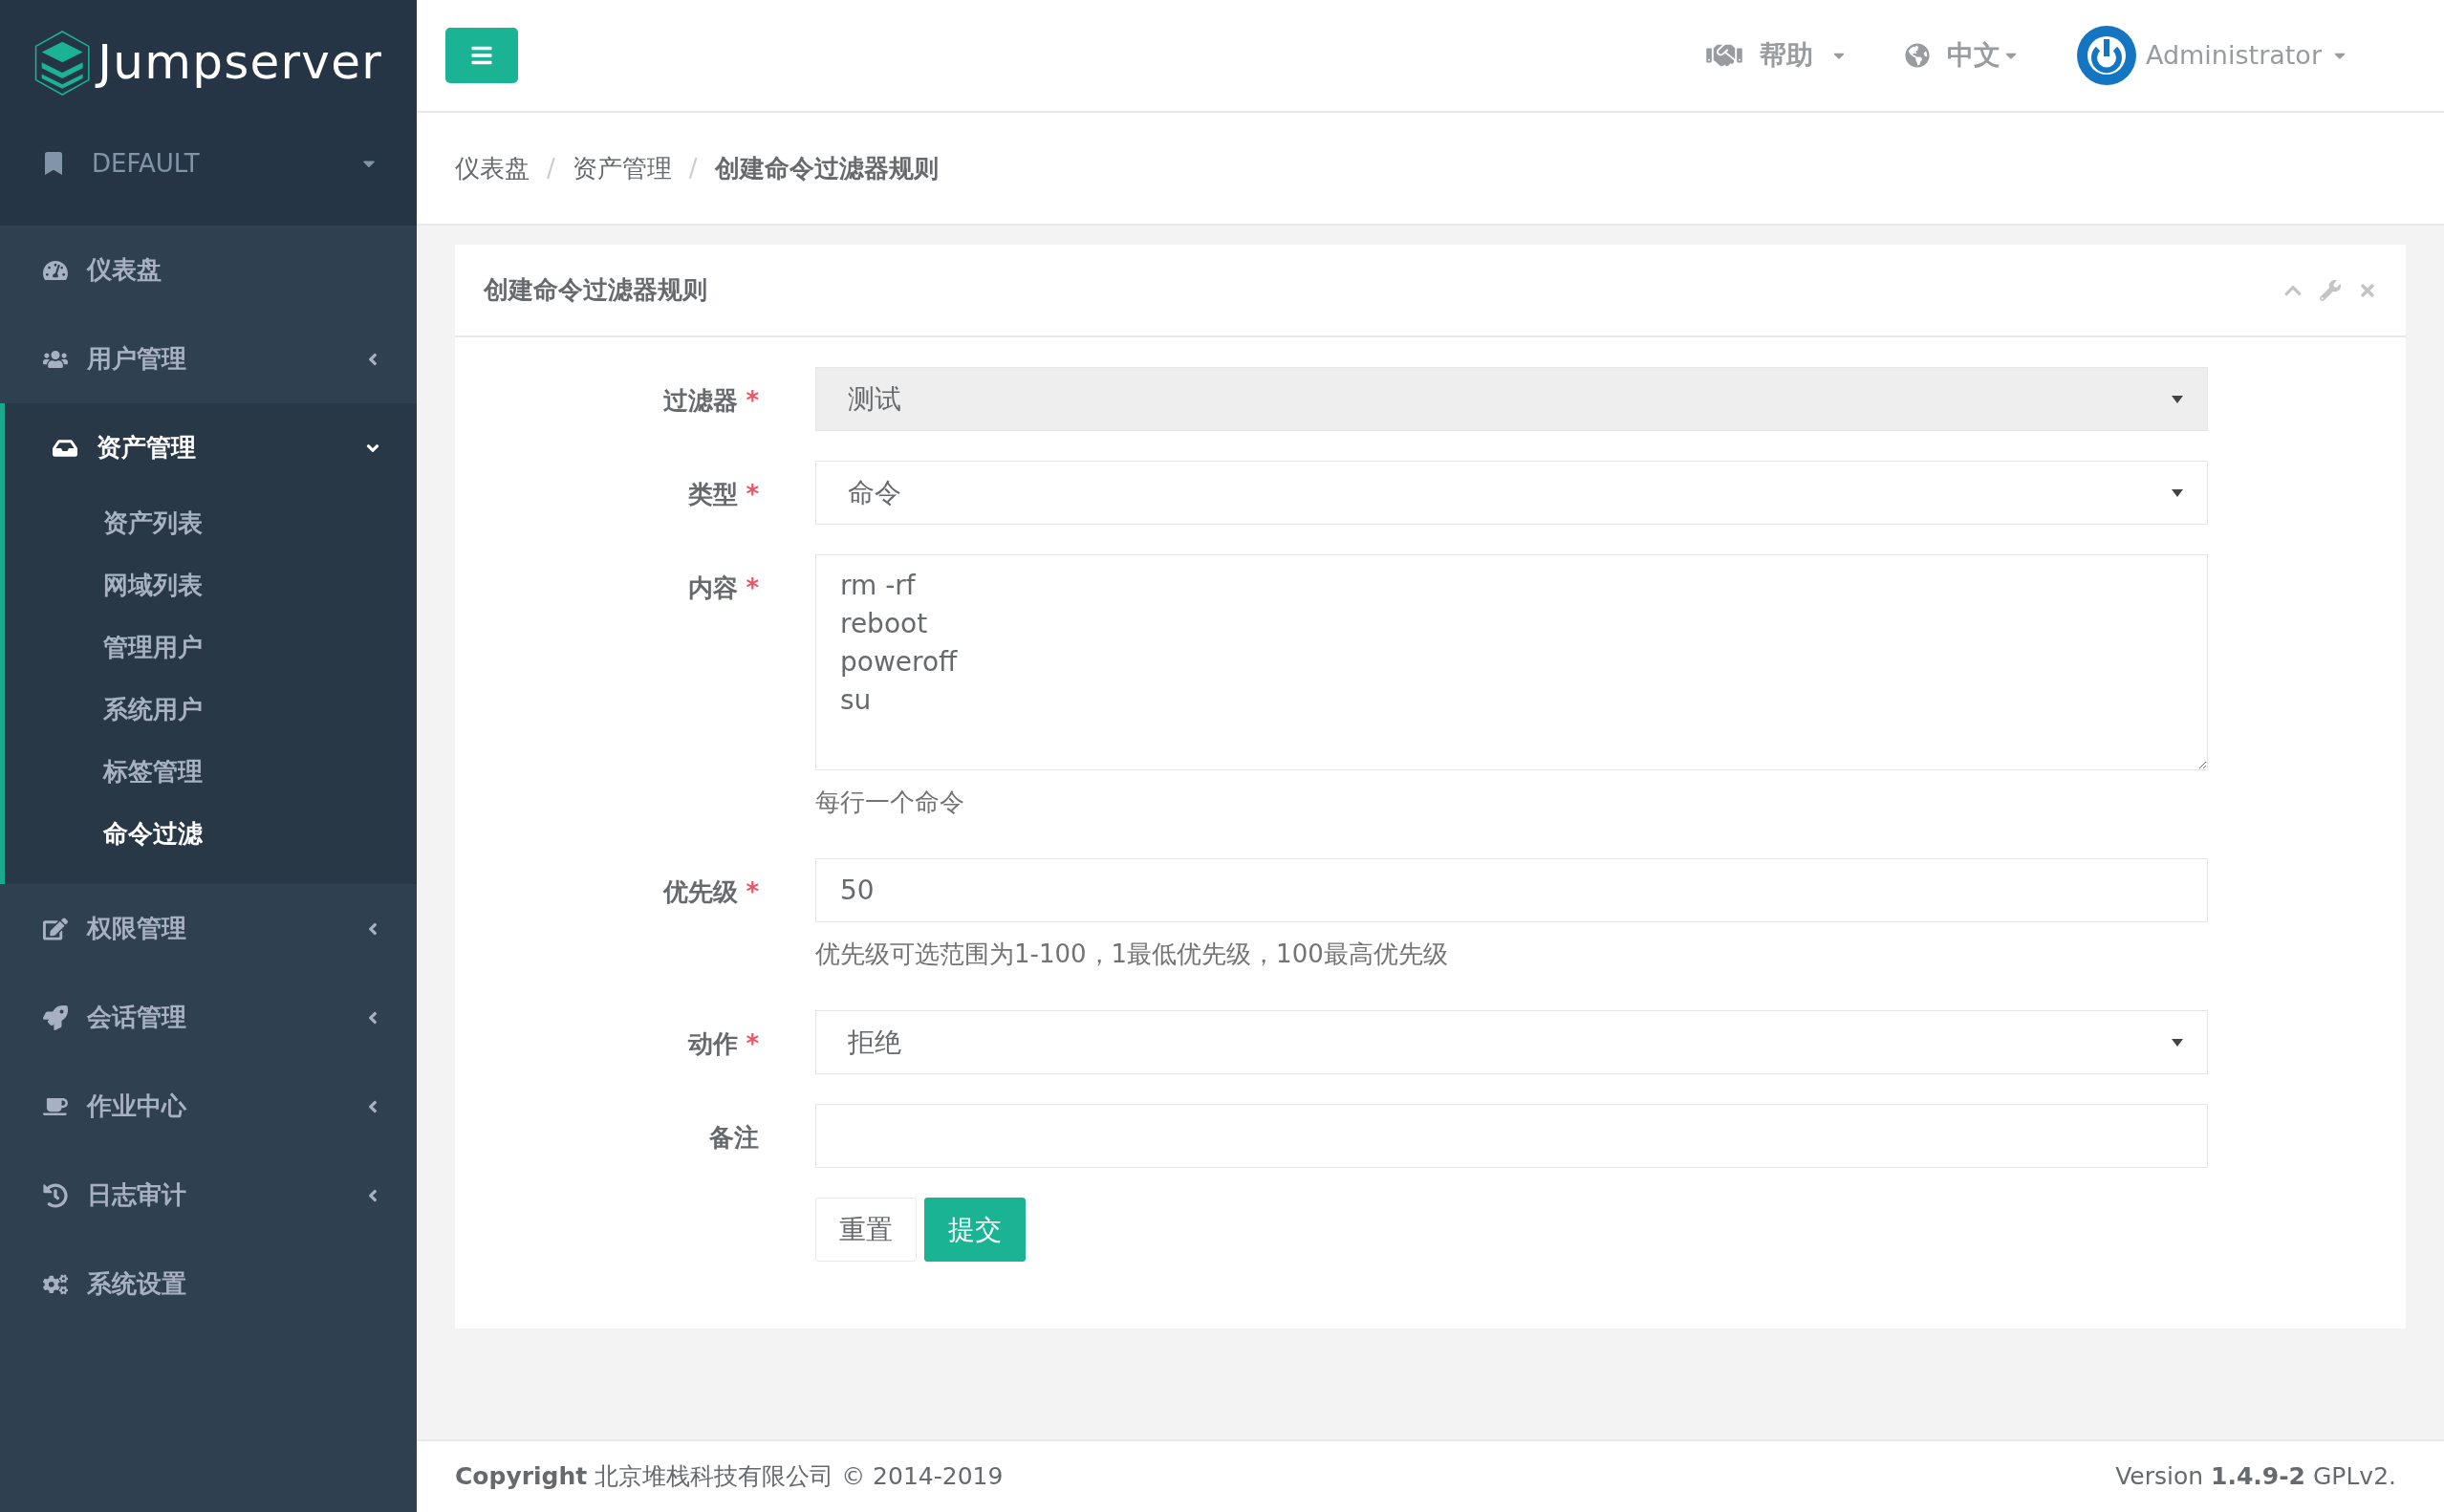  What do you see at coordinates (211, 523) in the screenshot?
I see `nav-subitem: 资产列表` at bounding box center [211, 523].